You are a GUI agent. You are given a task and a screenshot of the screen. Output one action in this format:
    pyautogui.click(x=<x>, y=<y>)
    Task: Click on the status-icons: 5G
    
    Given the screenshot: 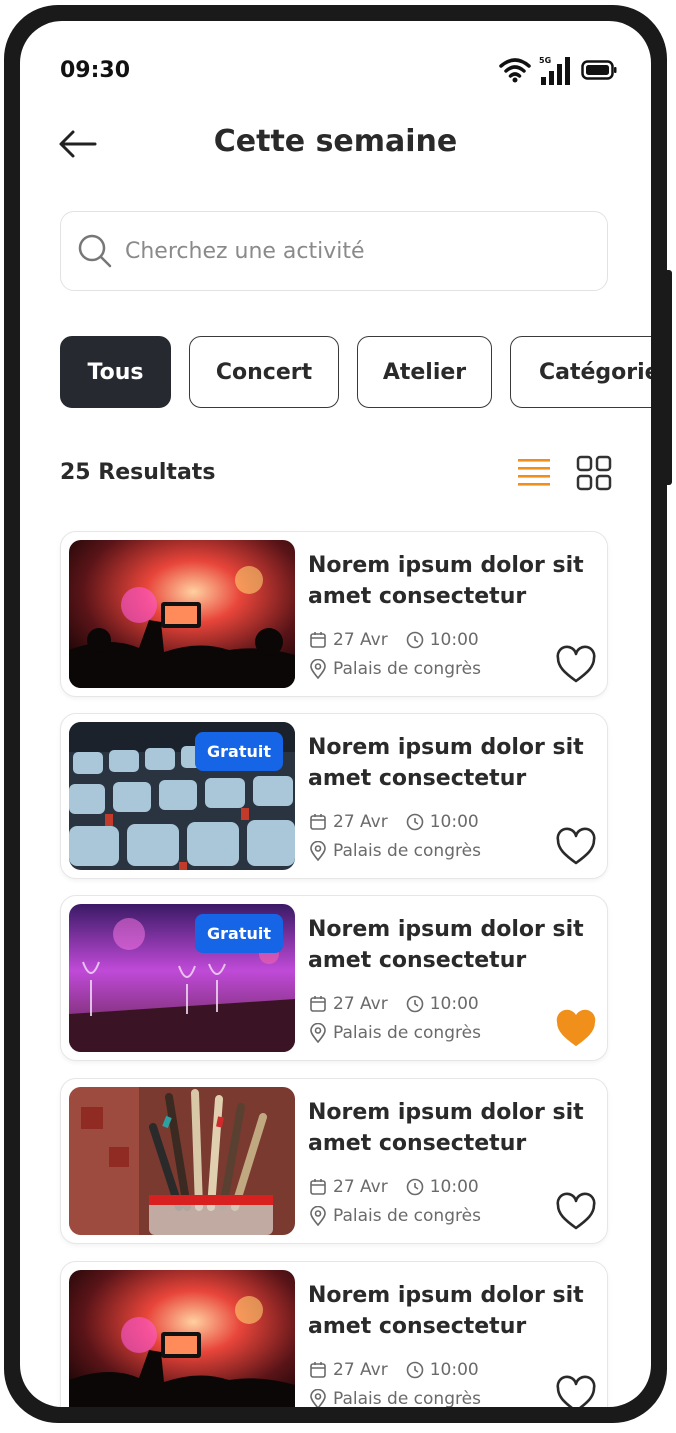 What is the action you would take?
    pyautogui.click(x=558, y=70)
    